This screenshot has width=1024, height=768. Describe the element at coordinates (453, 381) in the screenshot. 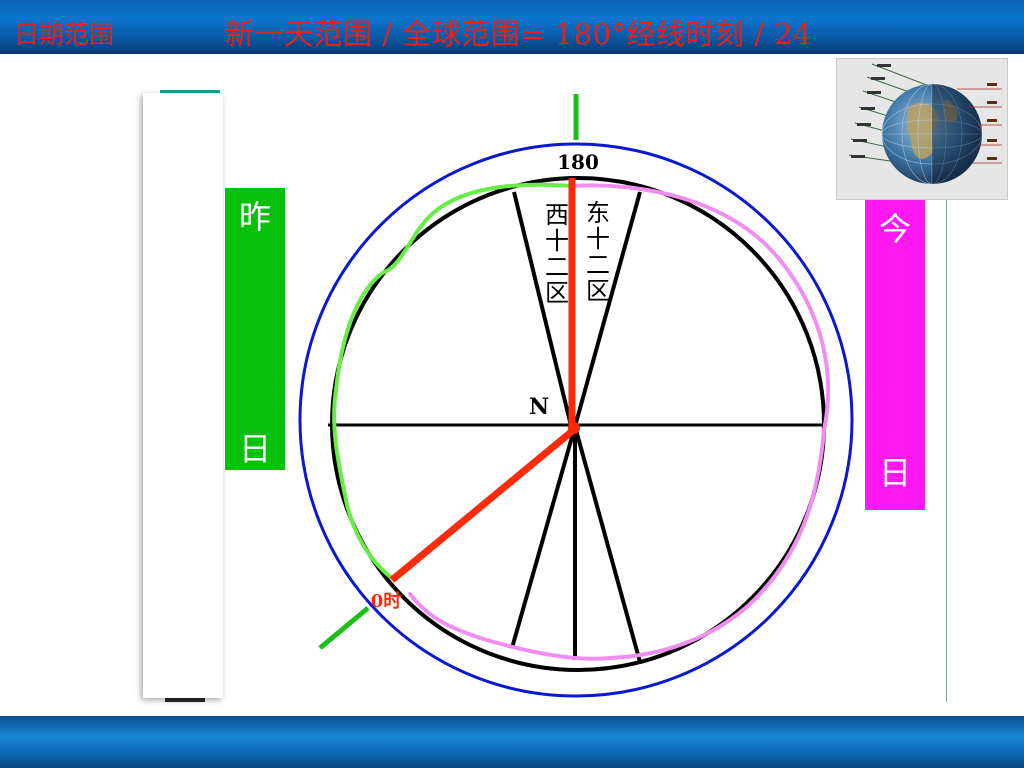

I see `yesterday-region-outline` at that location.